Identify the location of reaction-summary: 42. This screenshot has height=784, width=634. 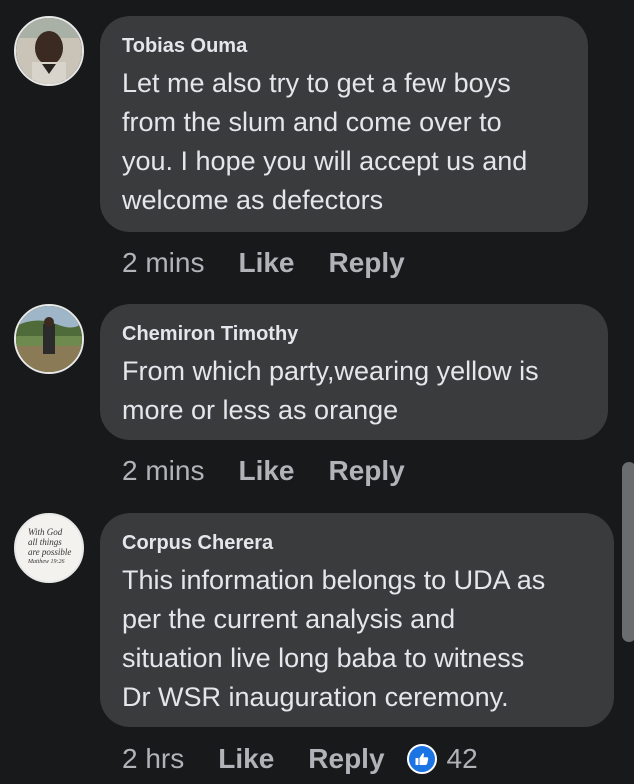
(442, 759).